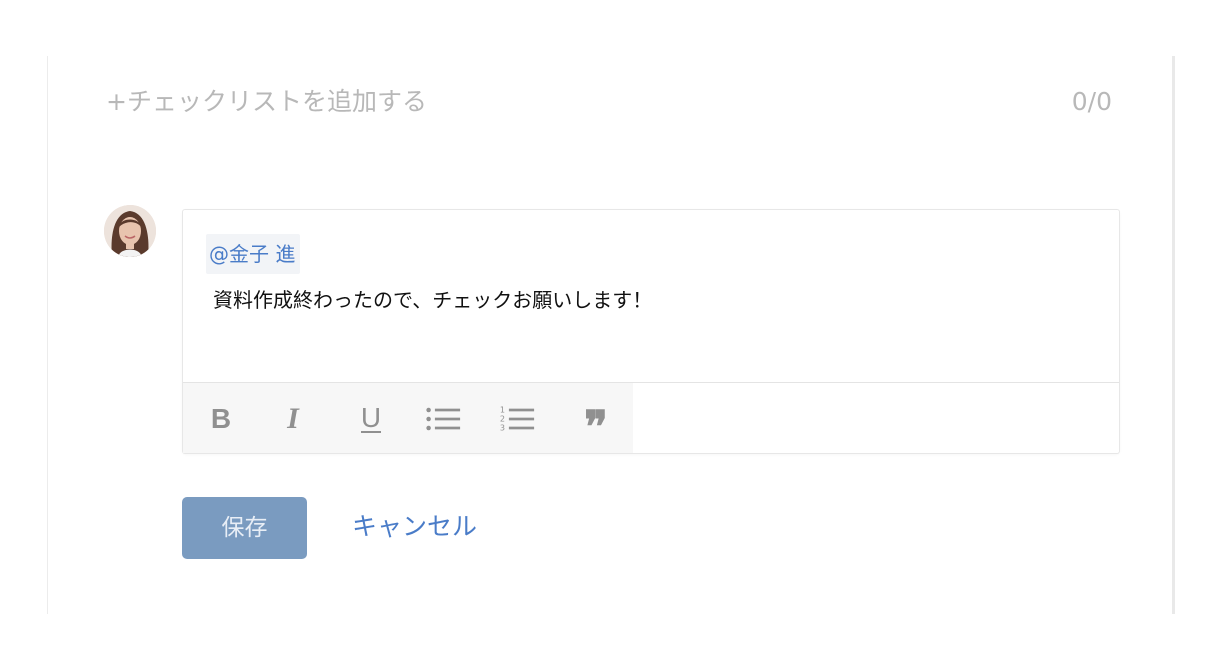 This screenshot has width=1212, height=670. Describe the element at coordinates (414, 527) in the screenshot. I see `cancel-link: キャンセル` at that location.